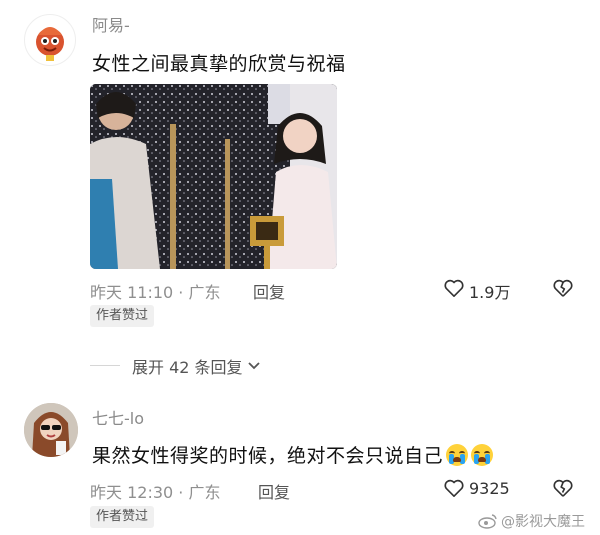 The height and width of the screenshot is (535, 600). What do you see at coordinates (111, 24) in the screenshot?
I see `comment-username: 阿易-` at bounding box center [111, 24].